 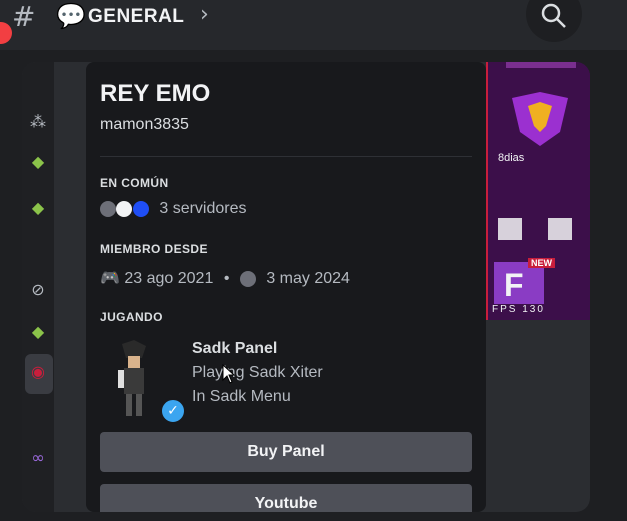 What do you see at coordinates (541, 263) in the screenshot?
I see `new-tag: NEW` at bounding box center [541, 263].